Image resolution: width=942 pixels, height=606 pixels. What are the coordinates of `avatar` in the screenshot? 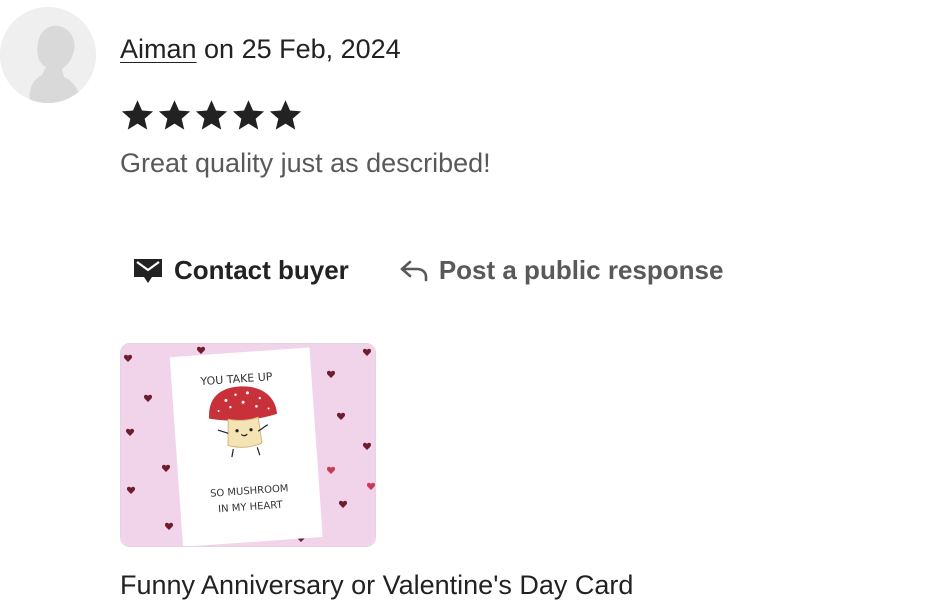 It's located at (48, 55).